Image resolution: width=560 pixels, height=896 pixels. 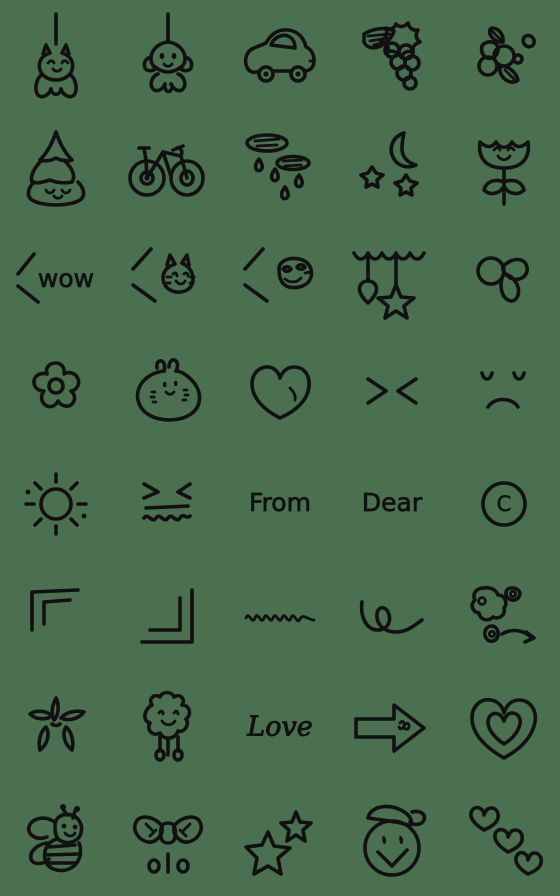 I want to click on gt-lt-face-icon, so click(x=392, y=391).